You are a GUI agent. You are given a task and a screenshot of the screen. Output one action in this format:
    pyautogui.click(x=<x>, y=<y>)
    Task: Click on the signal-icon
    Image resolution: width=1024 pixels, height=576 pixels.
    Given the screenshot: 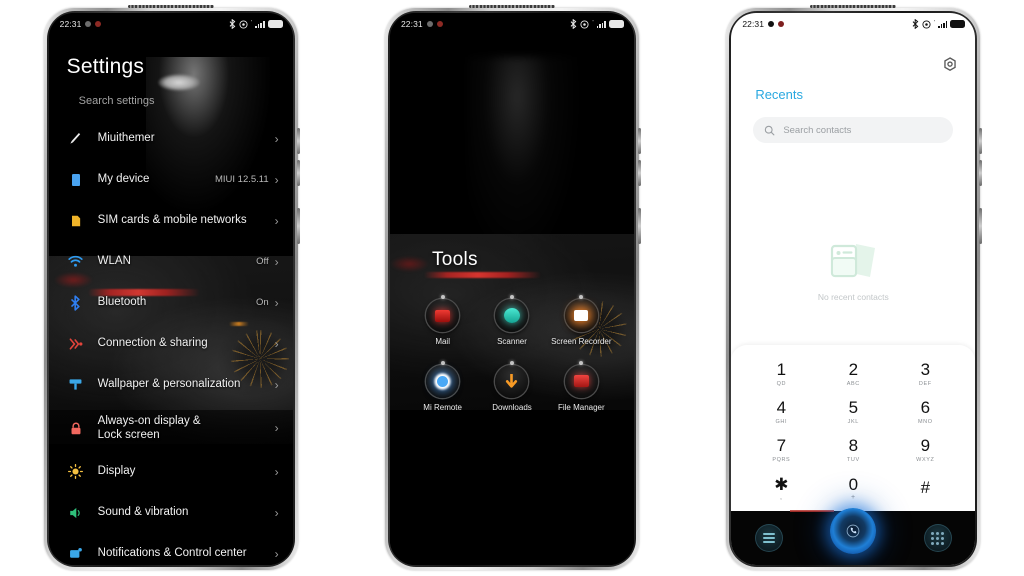 What is the action you would take?
    pyautogui.click(x=260, y=24)
    